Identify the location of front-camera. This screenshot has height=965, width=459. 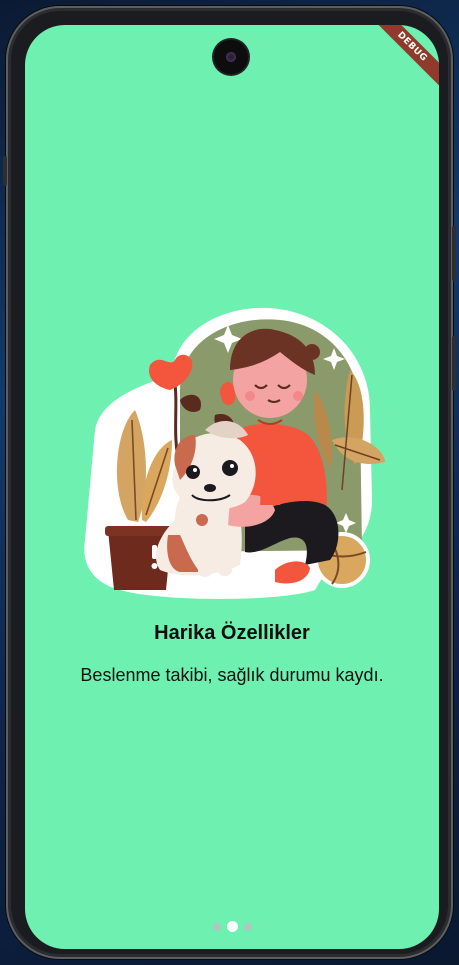
(231, 57).